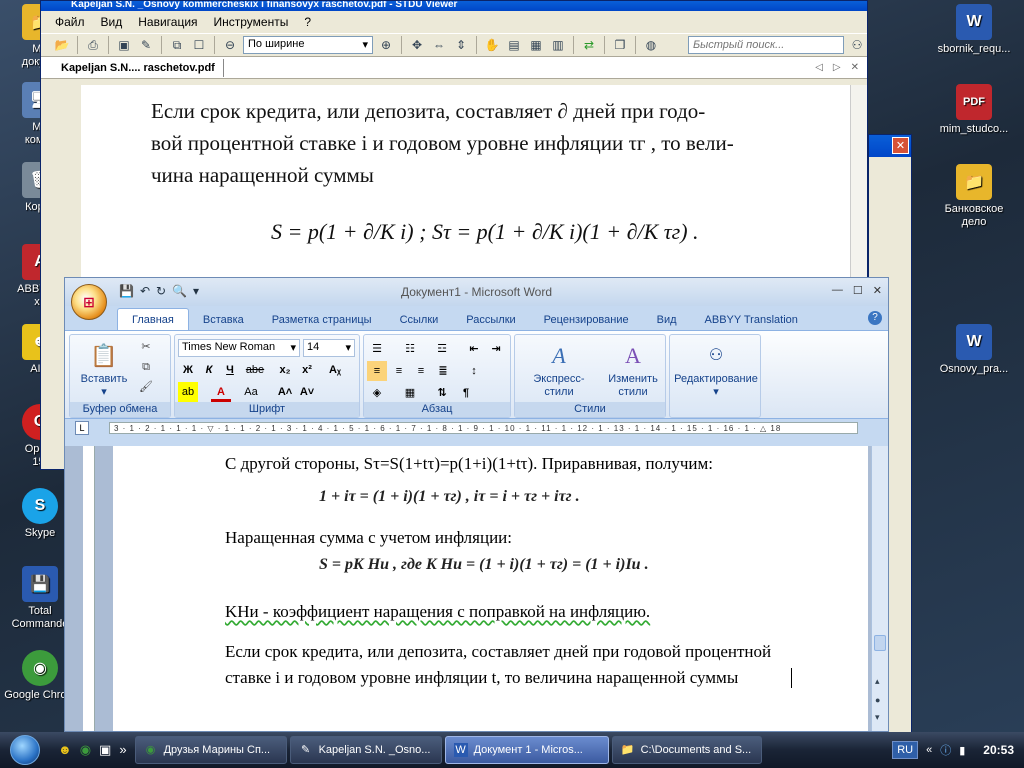 This screenshot has height=768, width=1024. I want to click on tab-mailings: Рассылки, so click(490, 319).